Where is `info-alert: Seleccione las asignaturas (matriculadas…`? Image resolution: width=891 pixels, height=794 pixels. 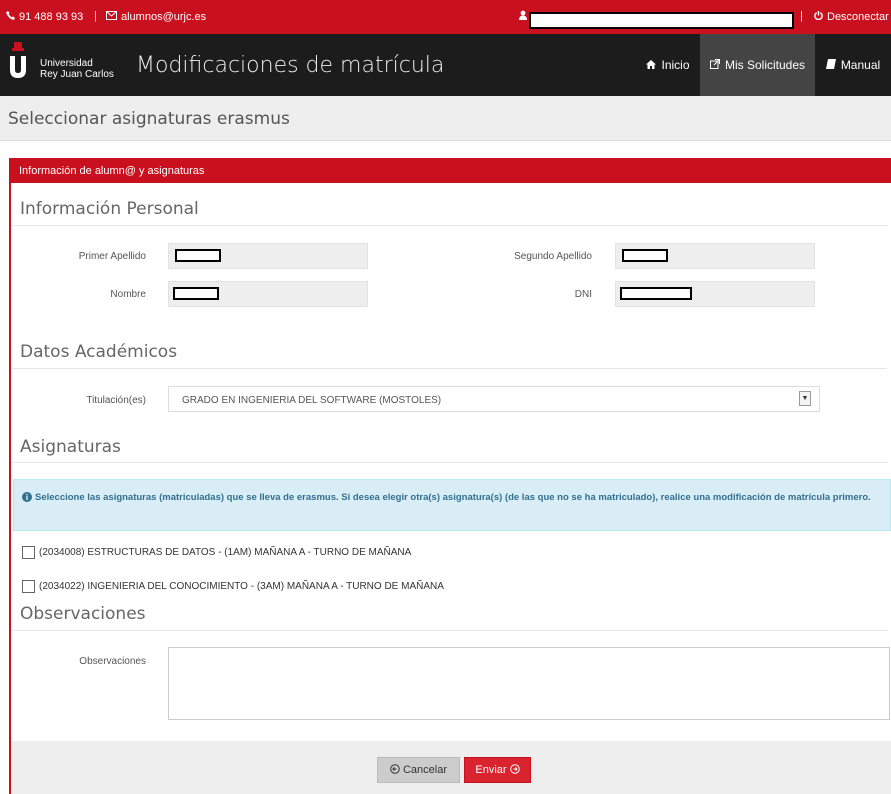 info-alert: Seleccione las asignaturas (matriculadas… is located at coordinates (452, 505).